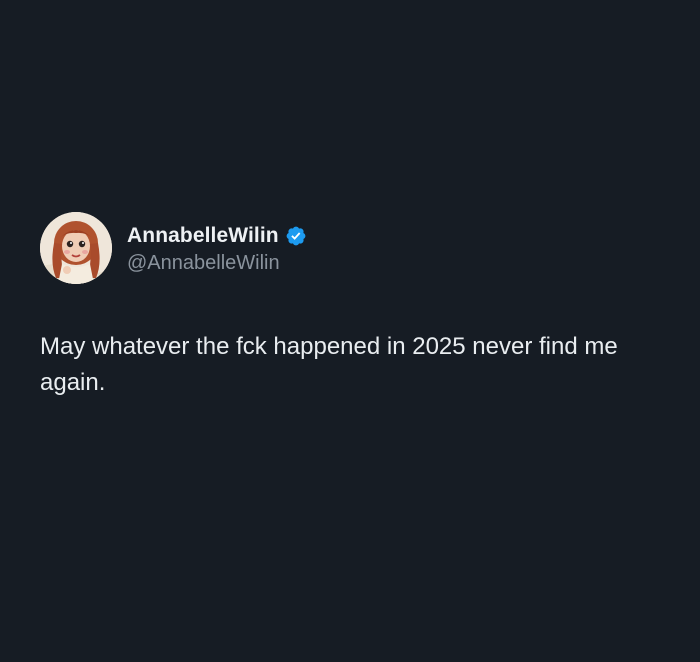  Describe the element at coordinates (217, 263) in the screenshot. I see `user-handle: @AnnabelleWilin` at that location.